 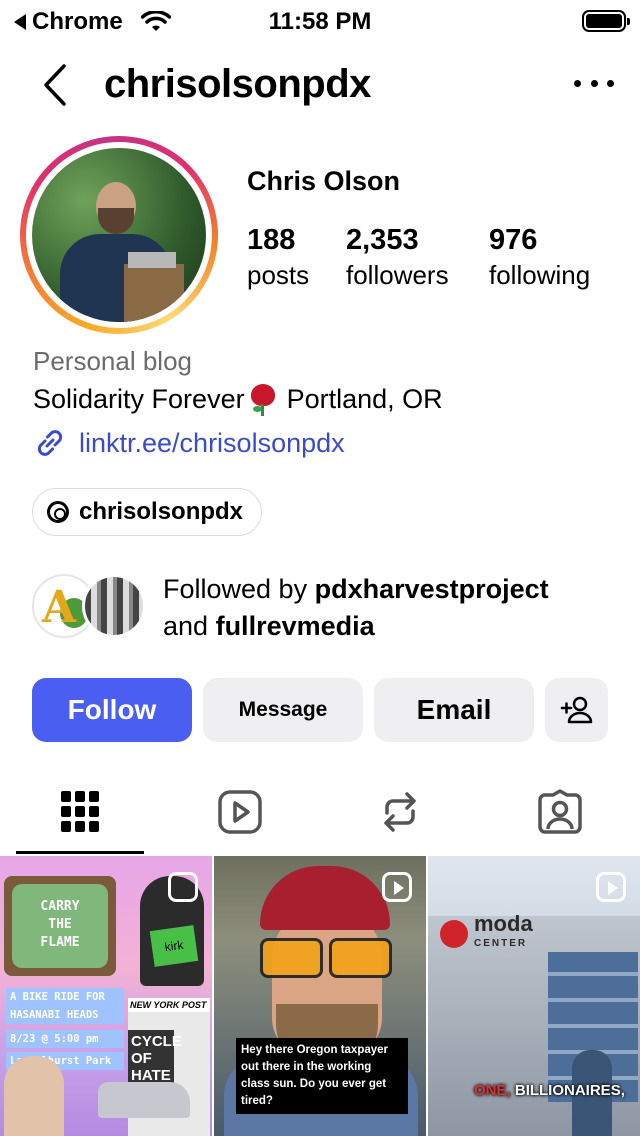 What do you see at coordinates (540, 275) in the screenshot?
I see `stat-label: following` at bounding box center [540, 275].